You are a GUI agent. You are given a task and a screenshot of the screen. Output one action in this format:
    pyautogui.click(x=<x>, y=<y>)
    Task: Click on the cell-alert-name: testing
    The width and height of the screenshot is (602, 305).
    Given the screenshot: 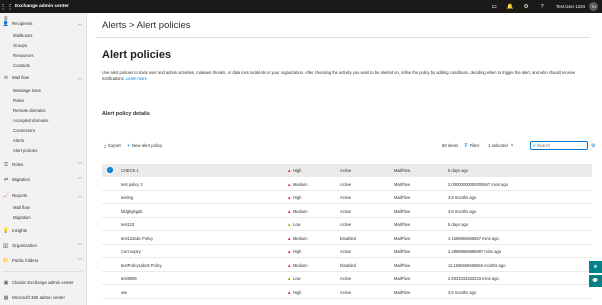 What is the action you would take?
    pyautogui.click(x=127, y=197)
    